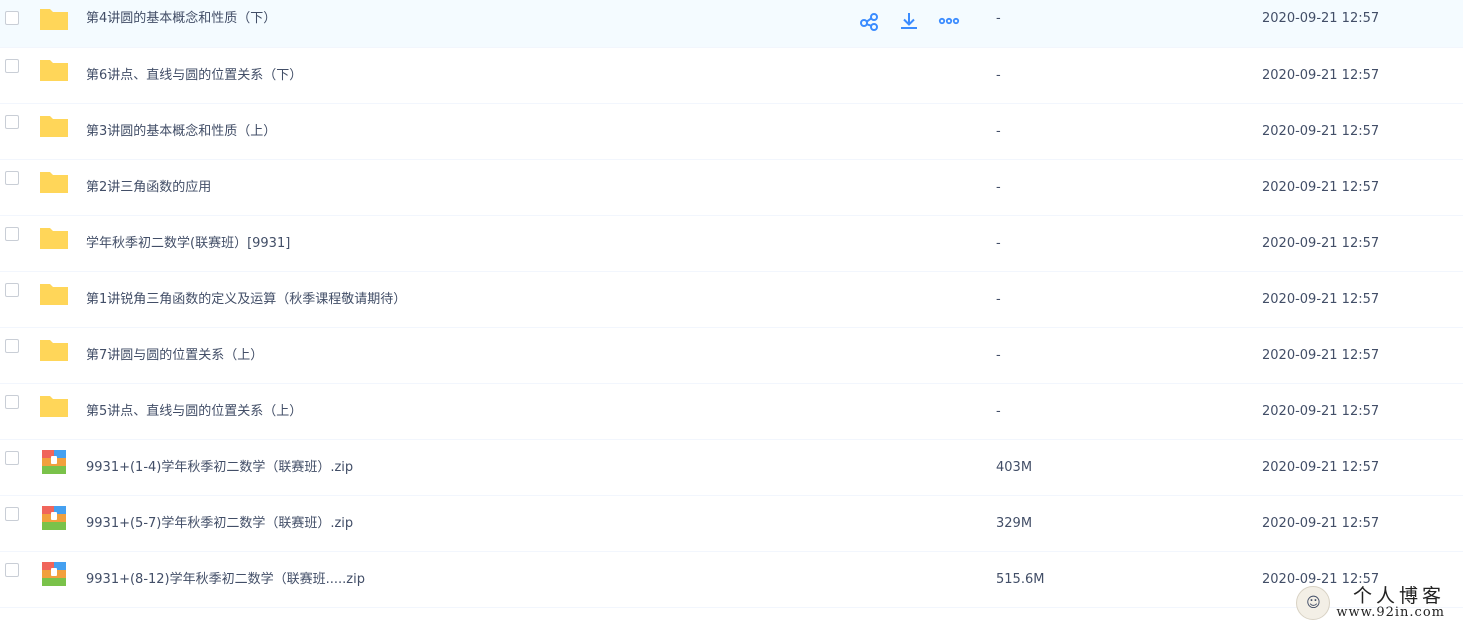  Describe the element at coordinates (731, 188) in the screenshot. I see `file-row: 第2讲三角函数的应用 - 2020-09-21 12:57` at that location.